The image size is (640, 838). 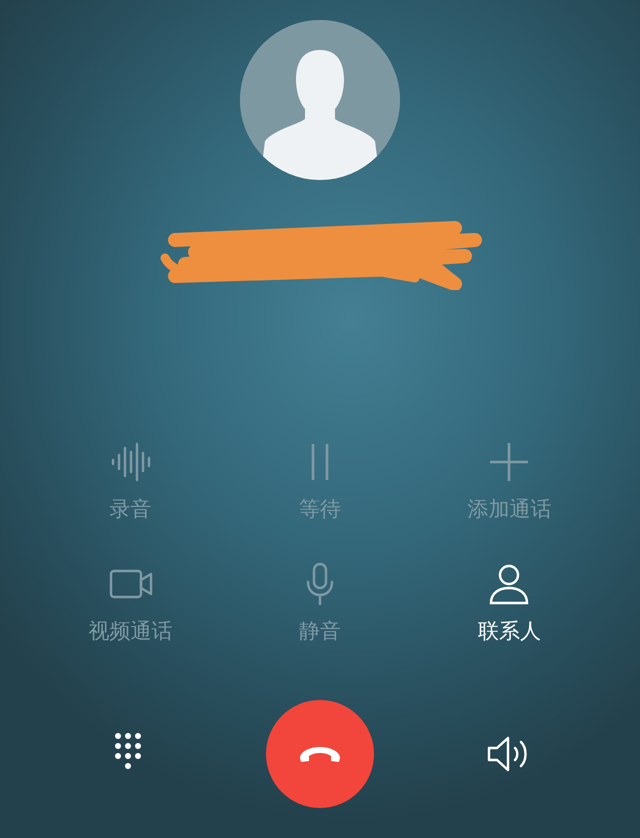 What do you see at coordinates (320, 754) in the screenshot?
I see `phone-handset-icon` at bounding box center [320, 754].